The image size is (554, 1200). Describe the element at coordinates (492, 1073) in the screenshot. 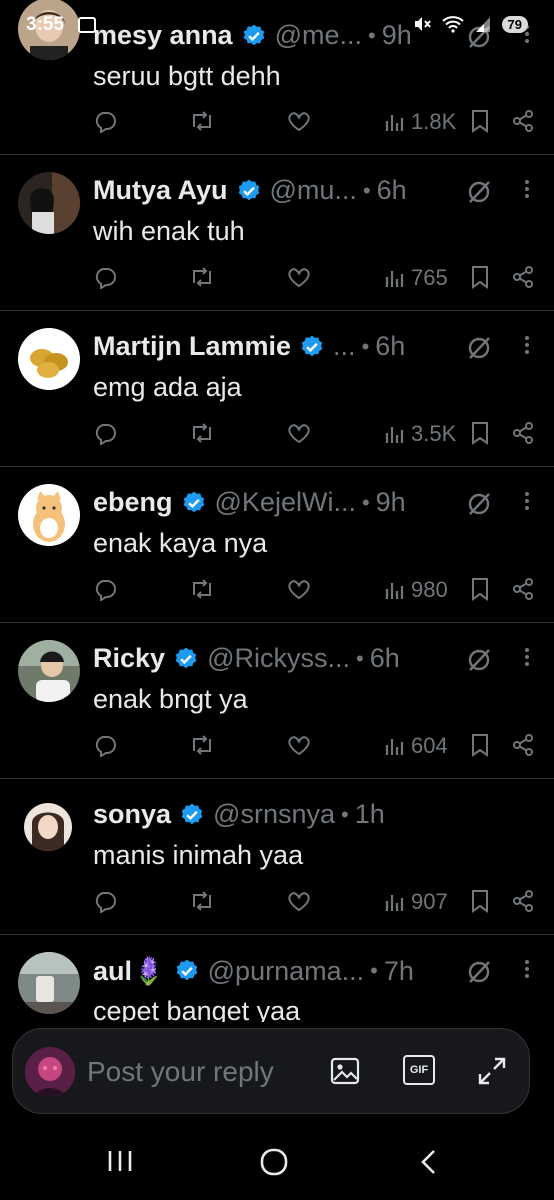

I see `expand-icon` at that location.